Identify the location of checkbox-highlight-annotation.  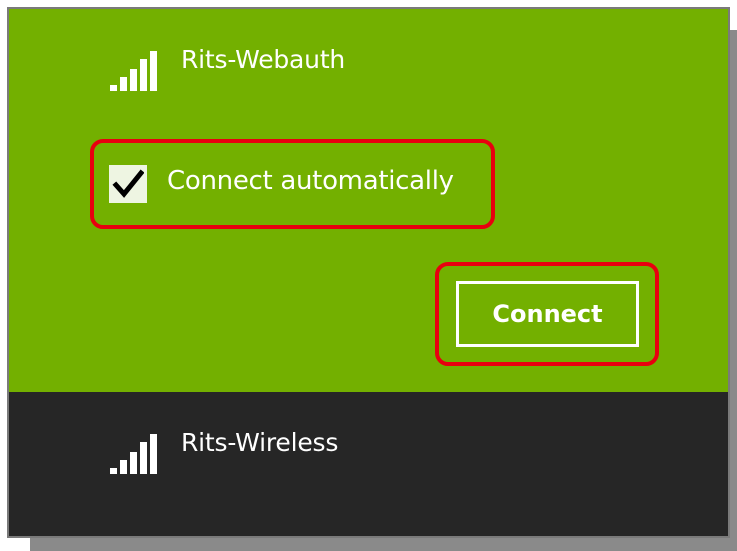
(292, 184).